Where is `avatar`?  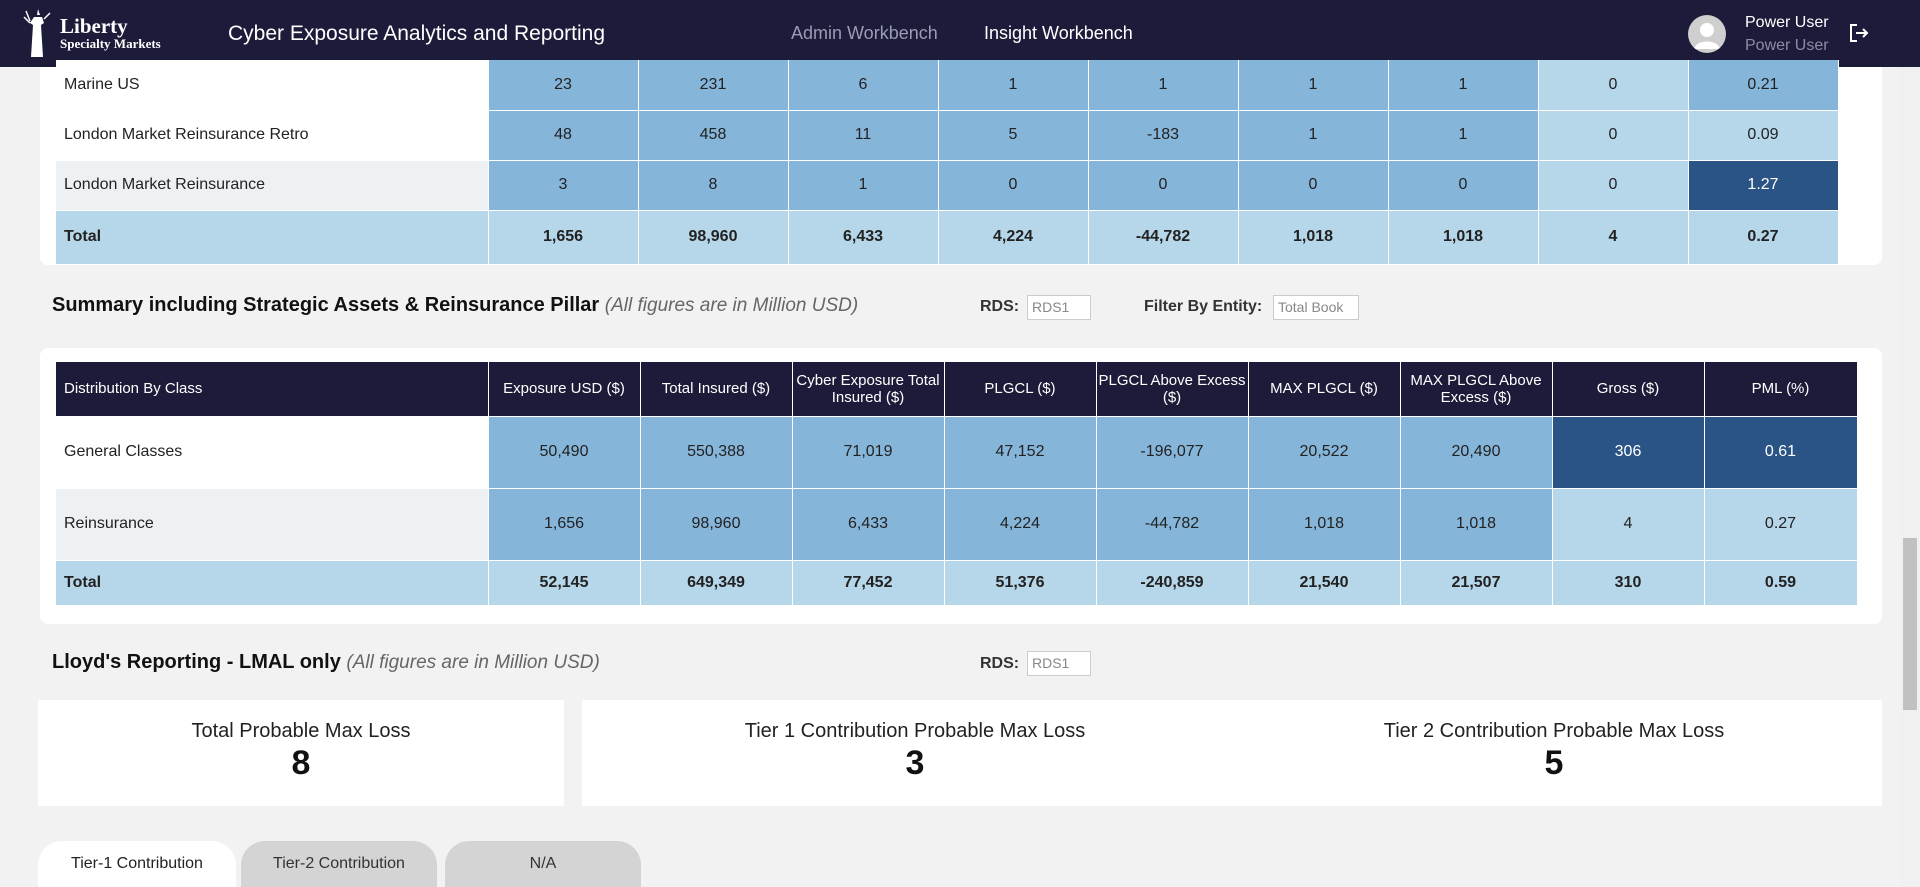
avatar is located at coordinates (1707, 34).